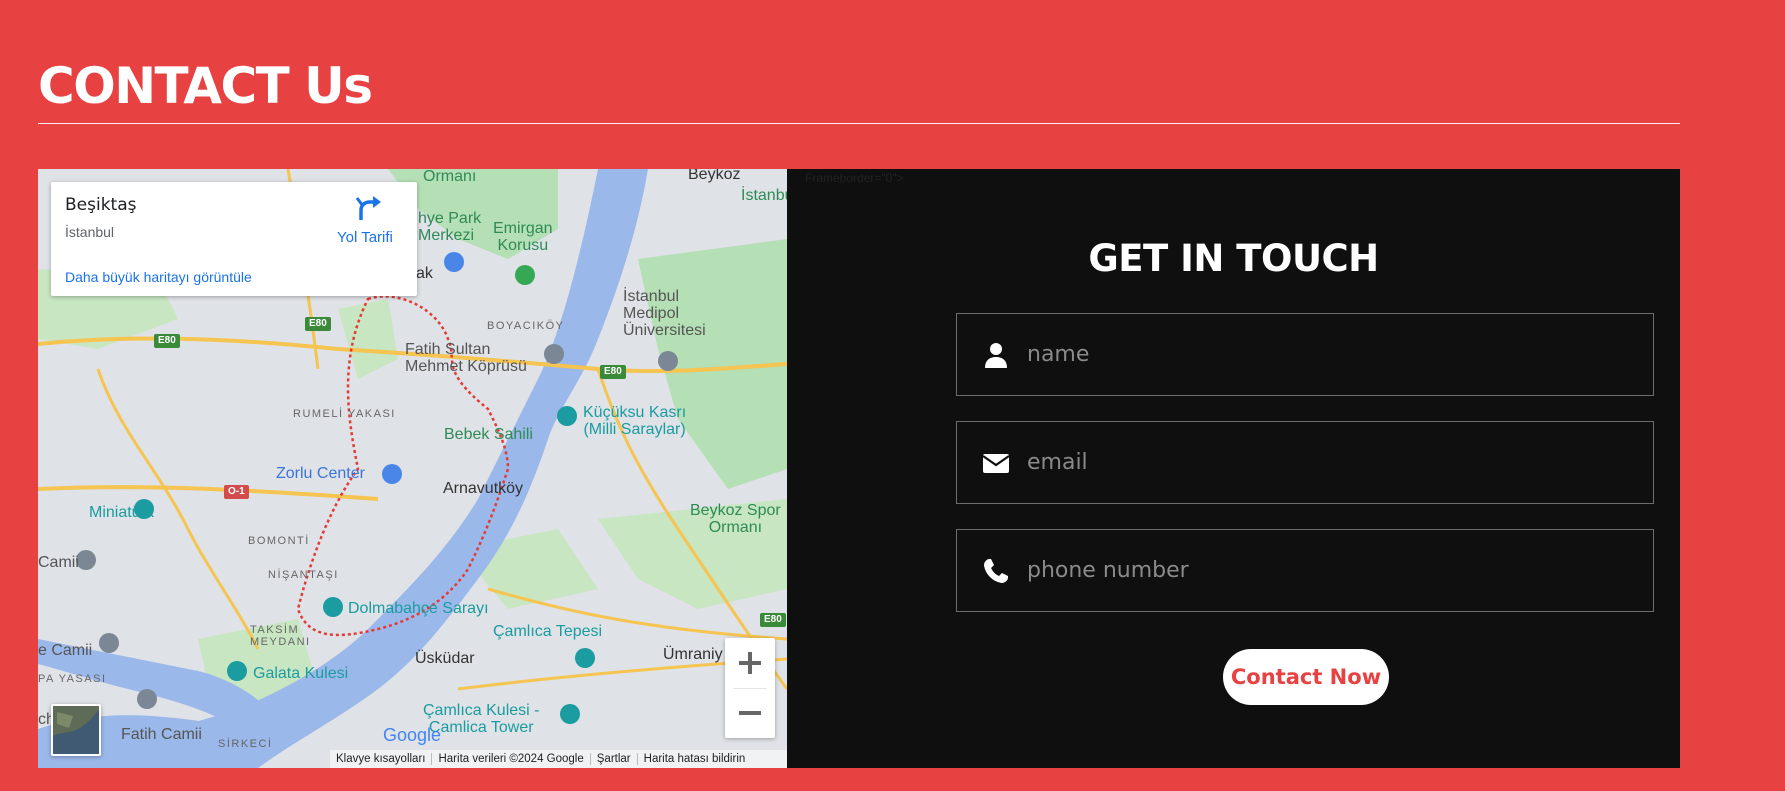 The height and width of the screenshot is (791, 1785). I want to click on minus-icon, so click(750, 713).